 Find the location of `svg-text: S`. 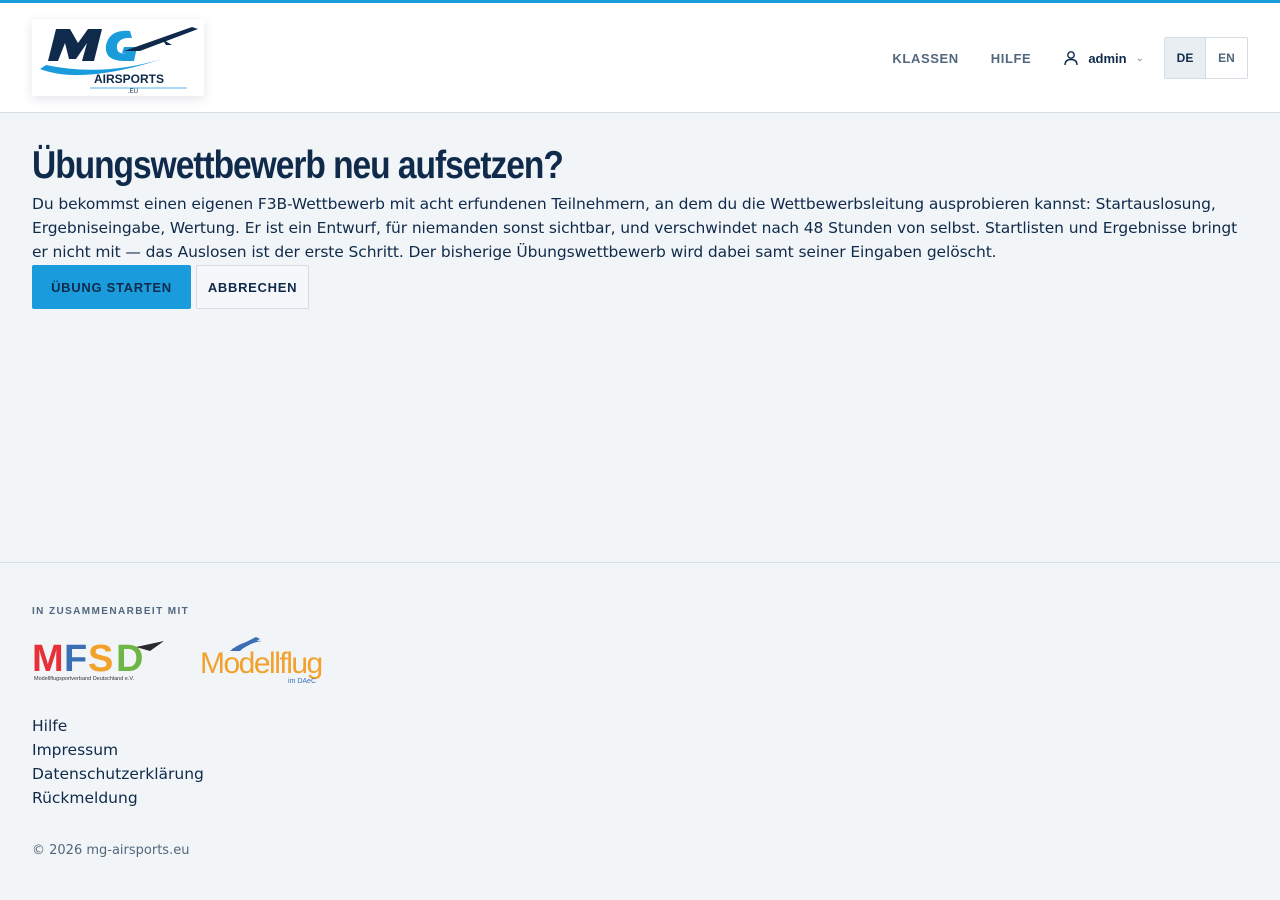

svg-text: S is located at coordinates (100, 659).